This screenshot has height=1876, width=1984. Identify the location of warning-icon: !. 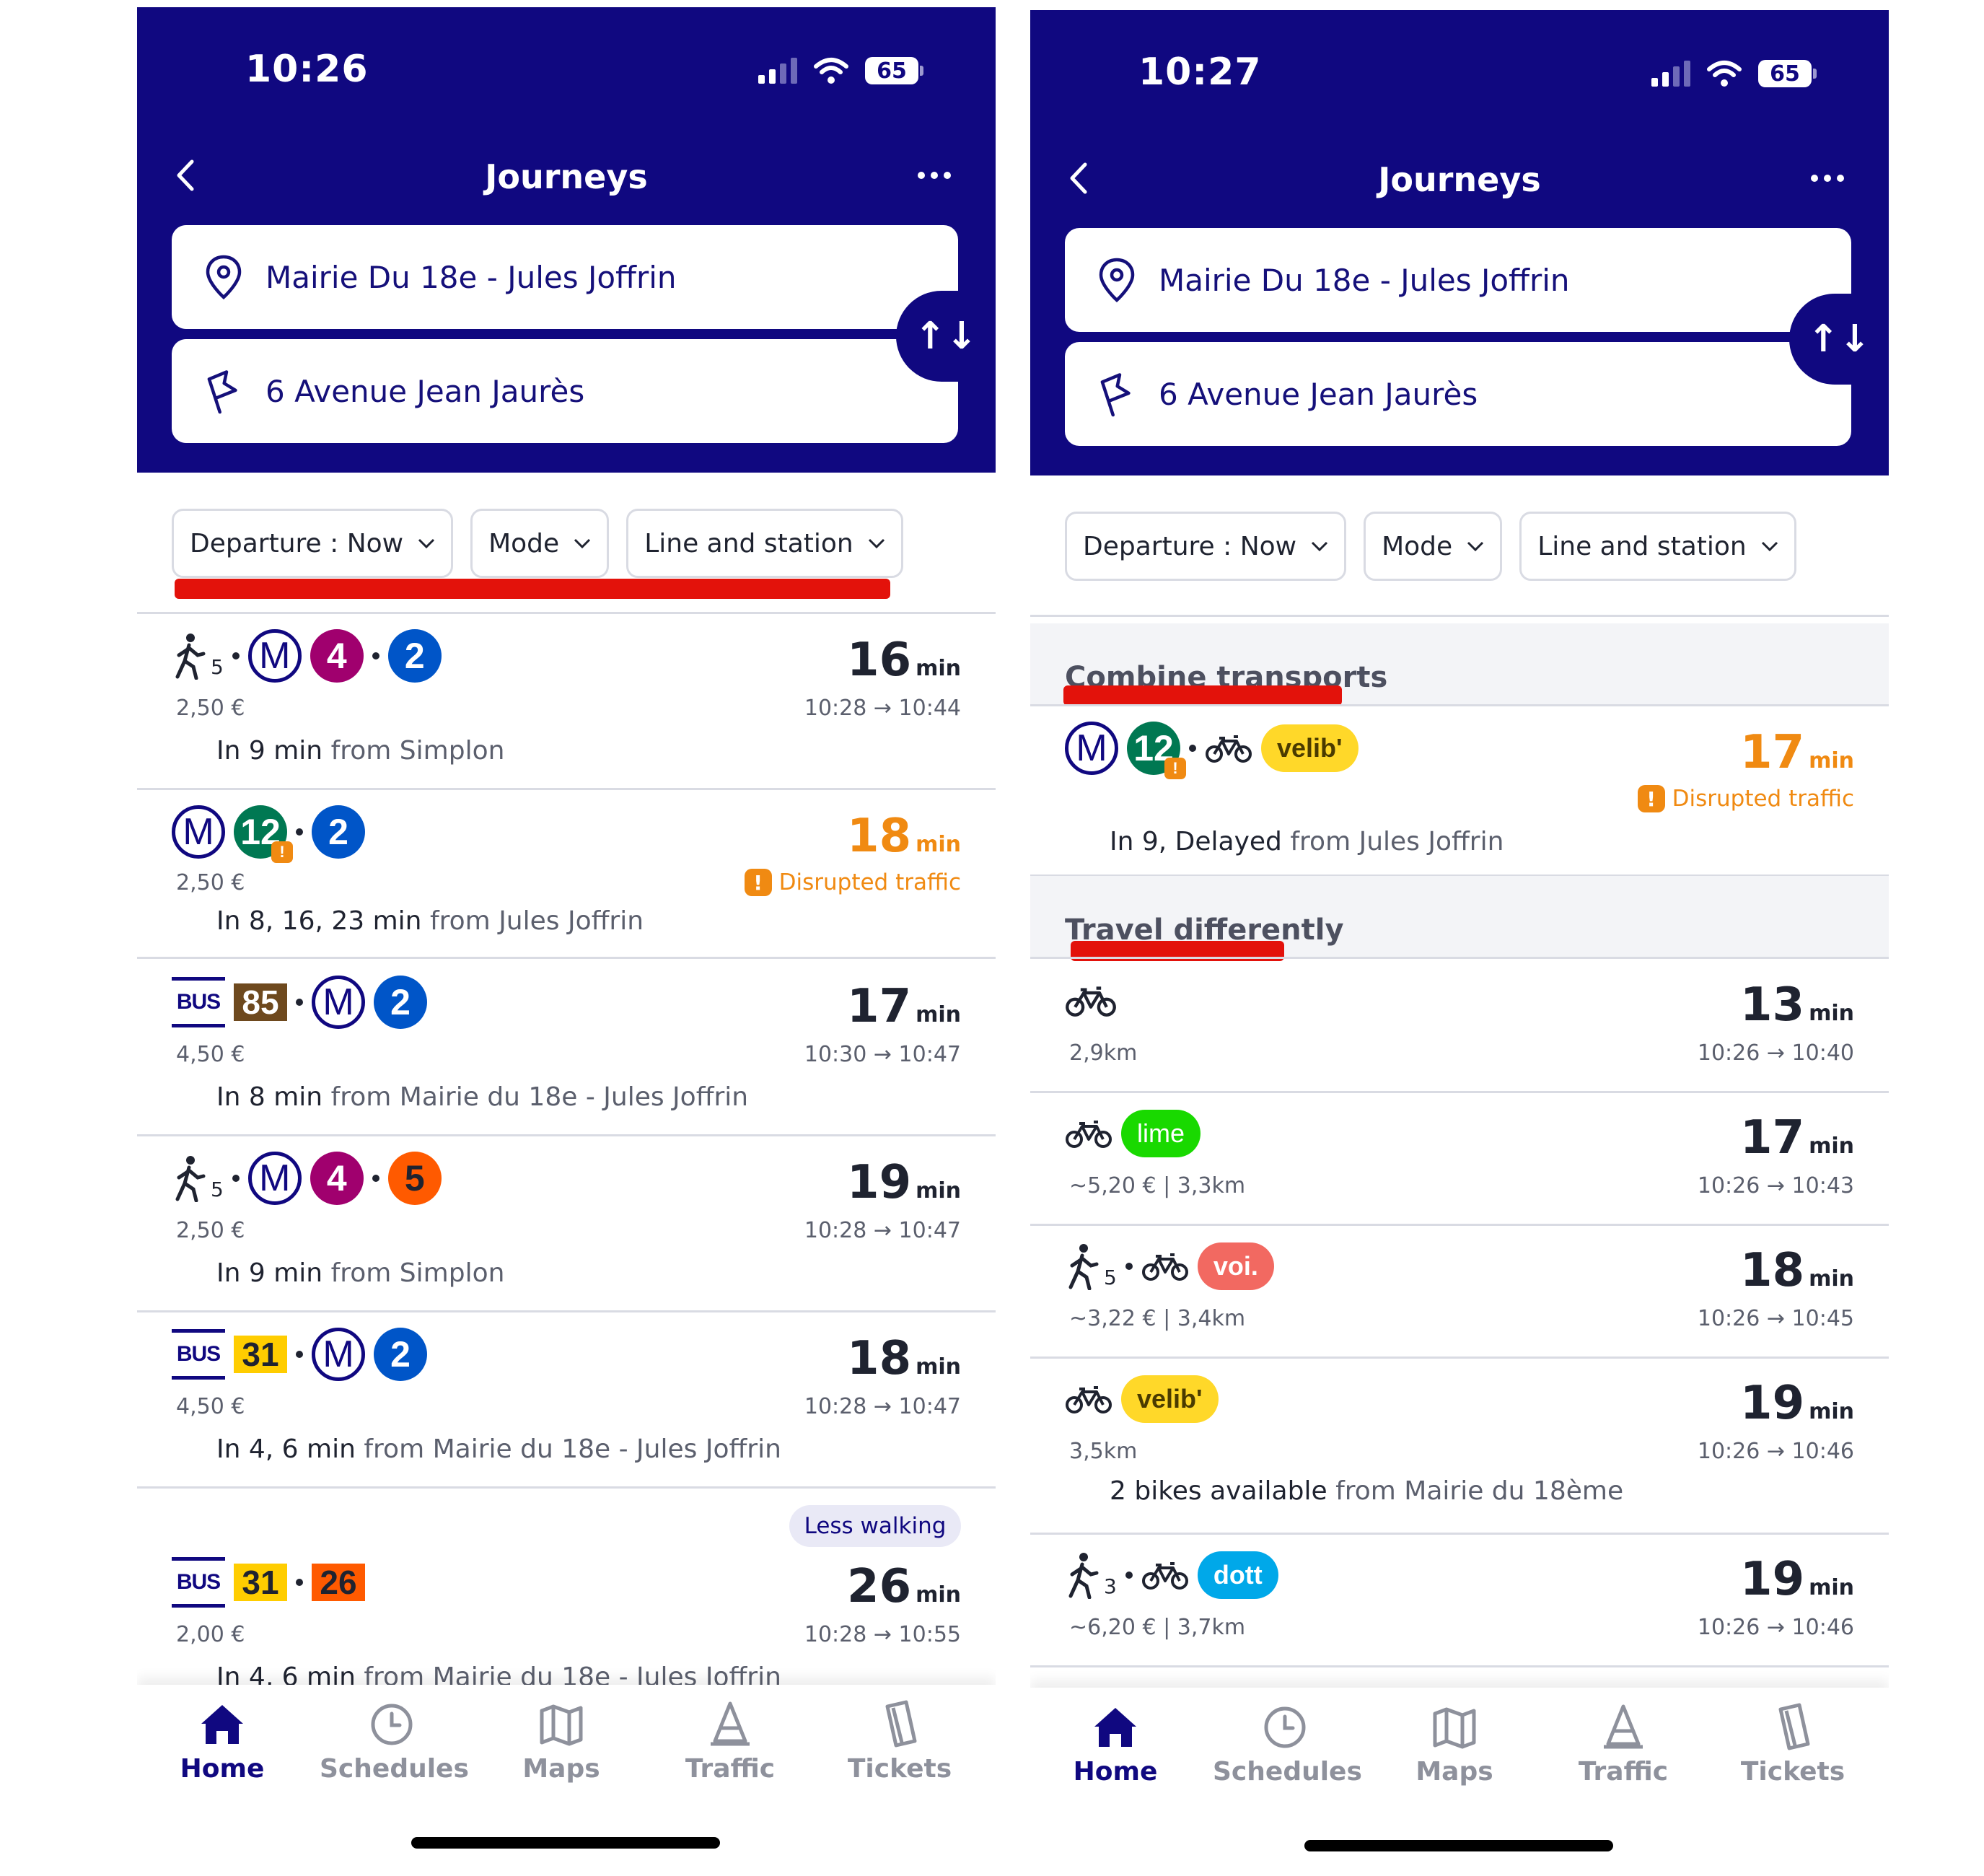
(758, 882).